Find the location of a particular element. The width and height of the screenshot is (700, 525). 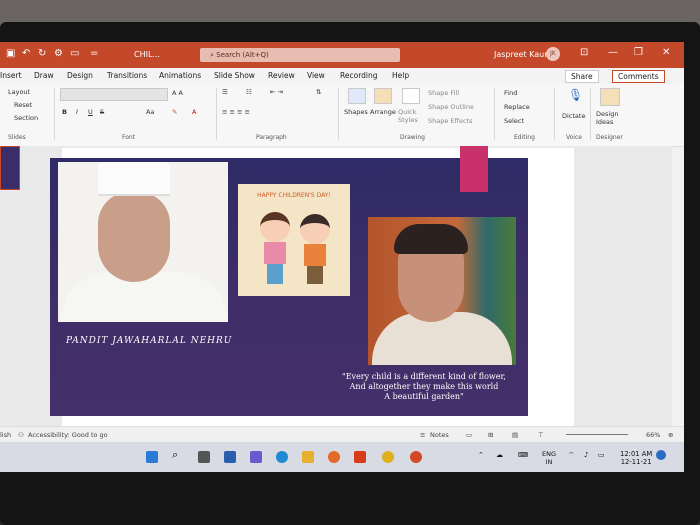

ribbon-display-icon: ⊡ is located at coordinates (584, 52).